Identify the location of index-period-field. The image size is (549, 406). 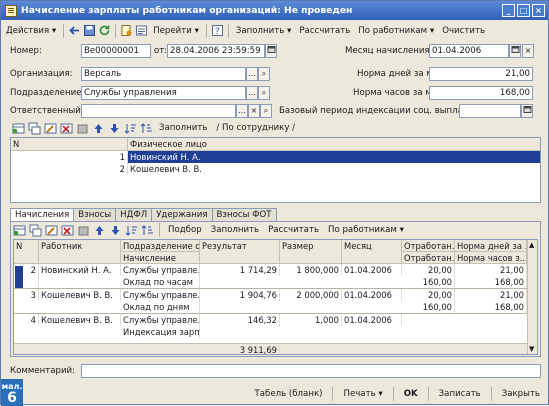
(490, 111).